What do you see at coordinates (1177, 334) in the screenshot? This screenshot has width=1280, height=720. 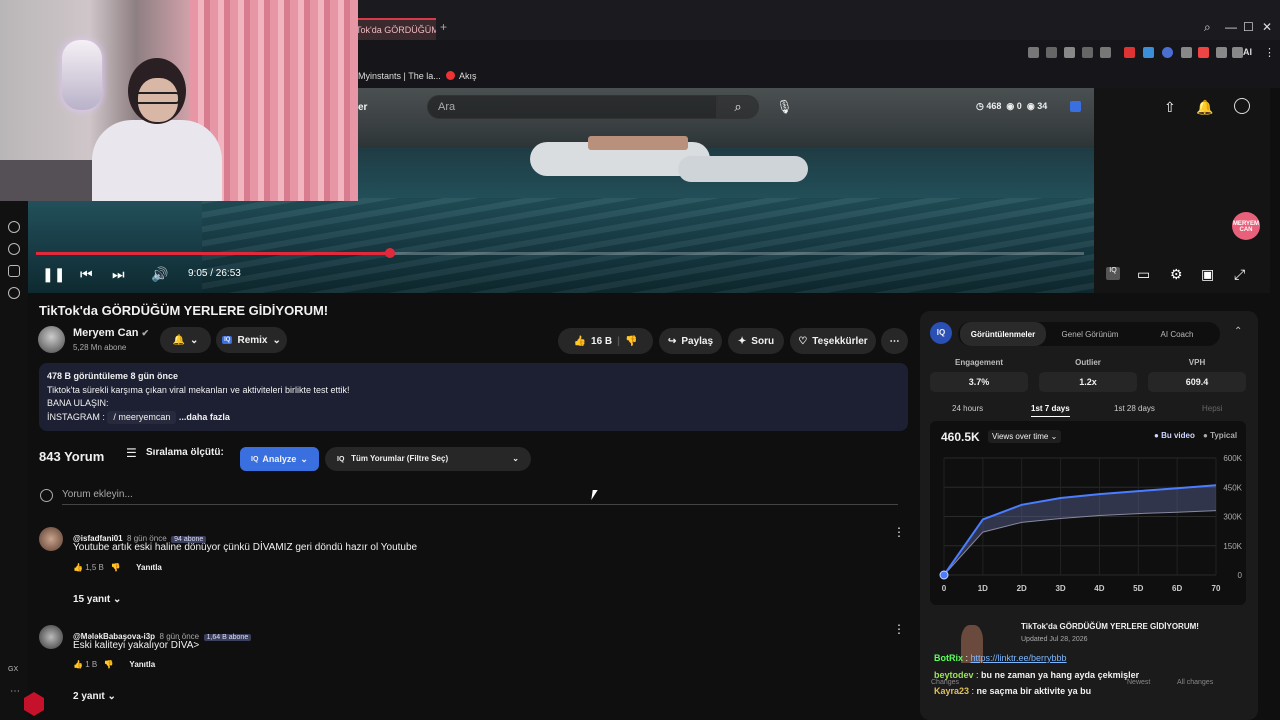 I see `tab-ai-coach: AI Coach` at bounding box center [1177, 334].